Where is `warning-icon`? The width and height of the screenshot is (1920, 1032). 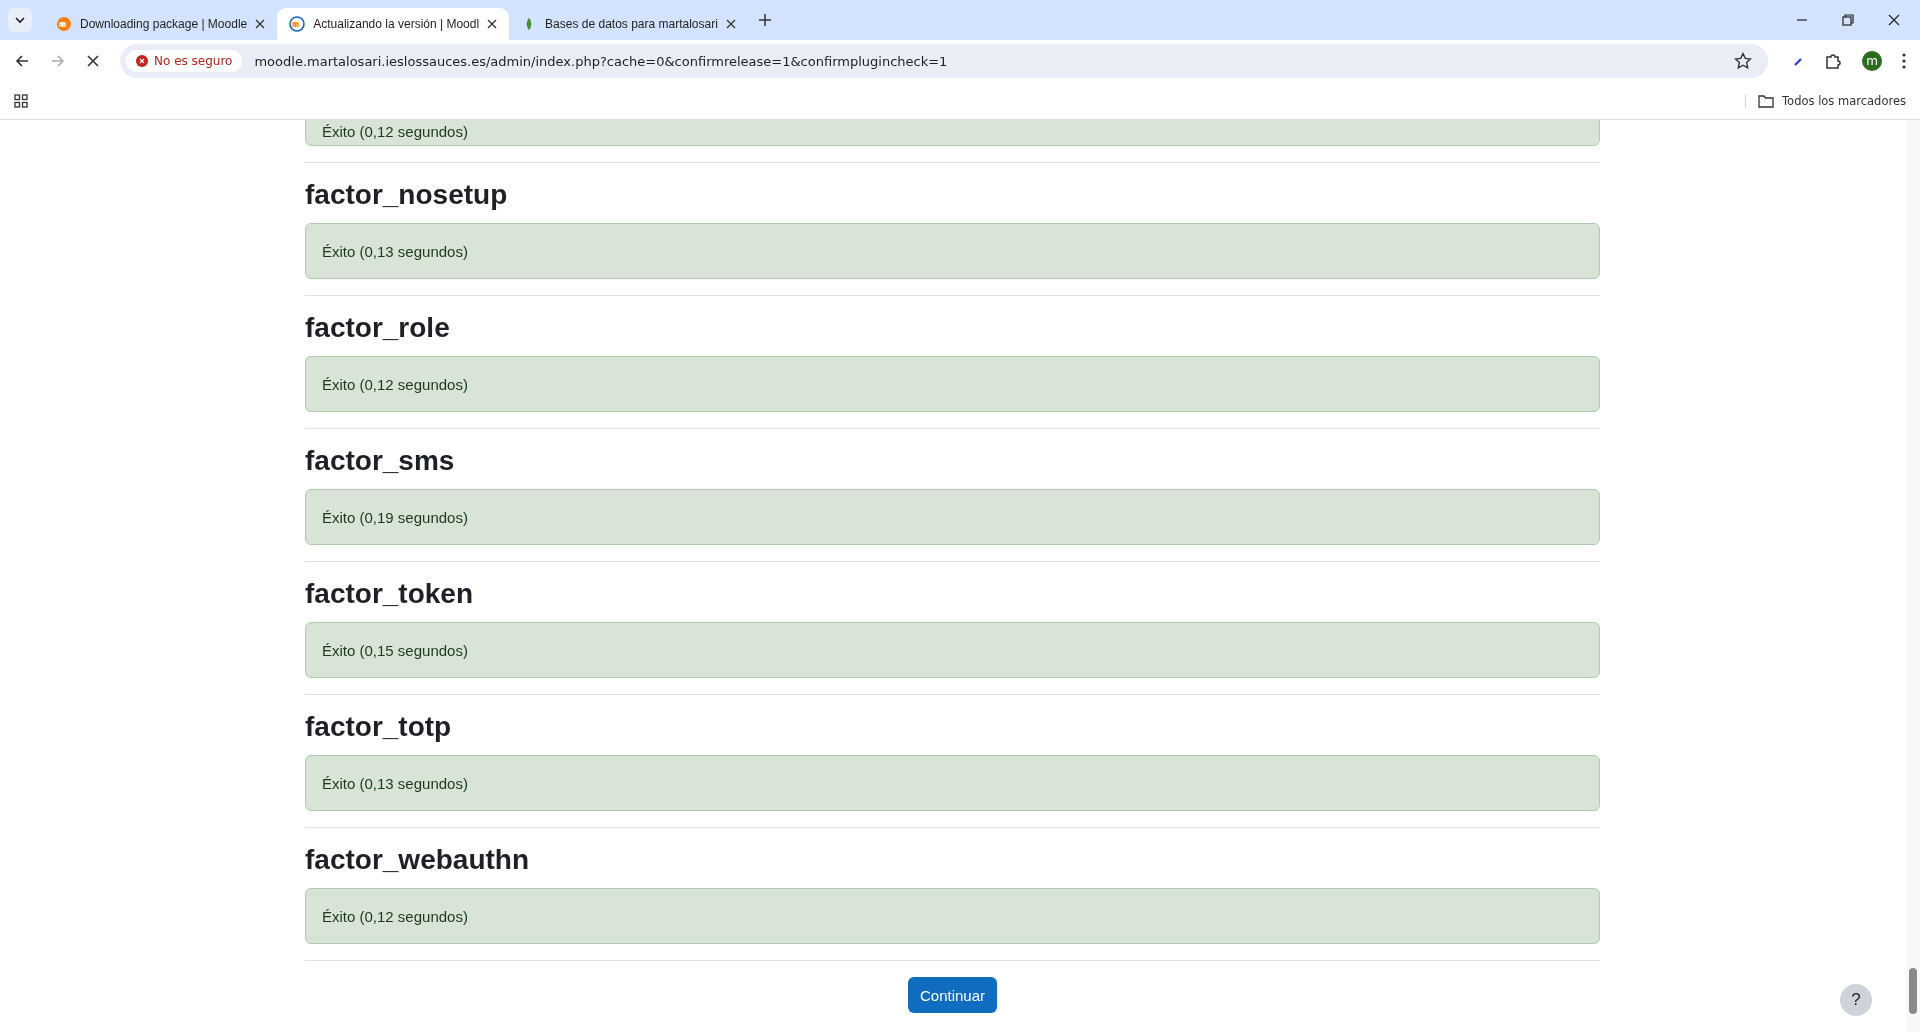 warning-icon is located at coordinates (142, 61).